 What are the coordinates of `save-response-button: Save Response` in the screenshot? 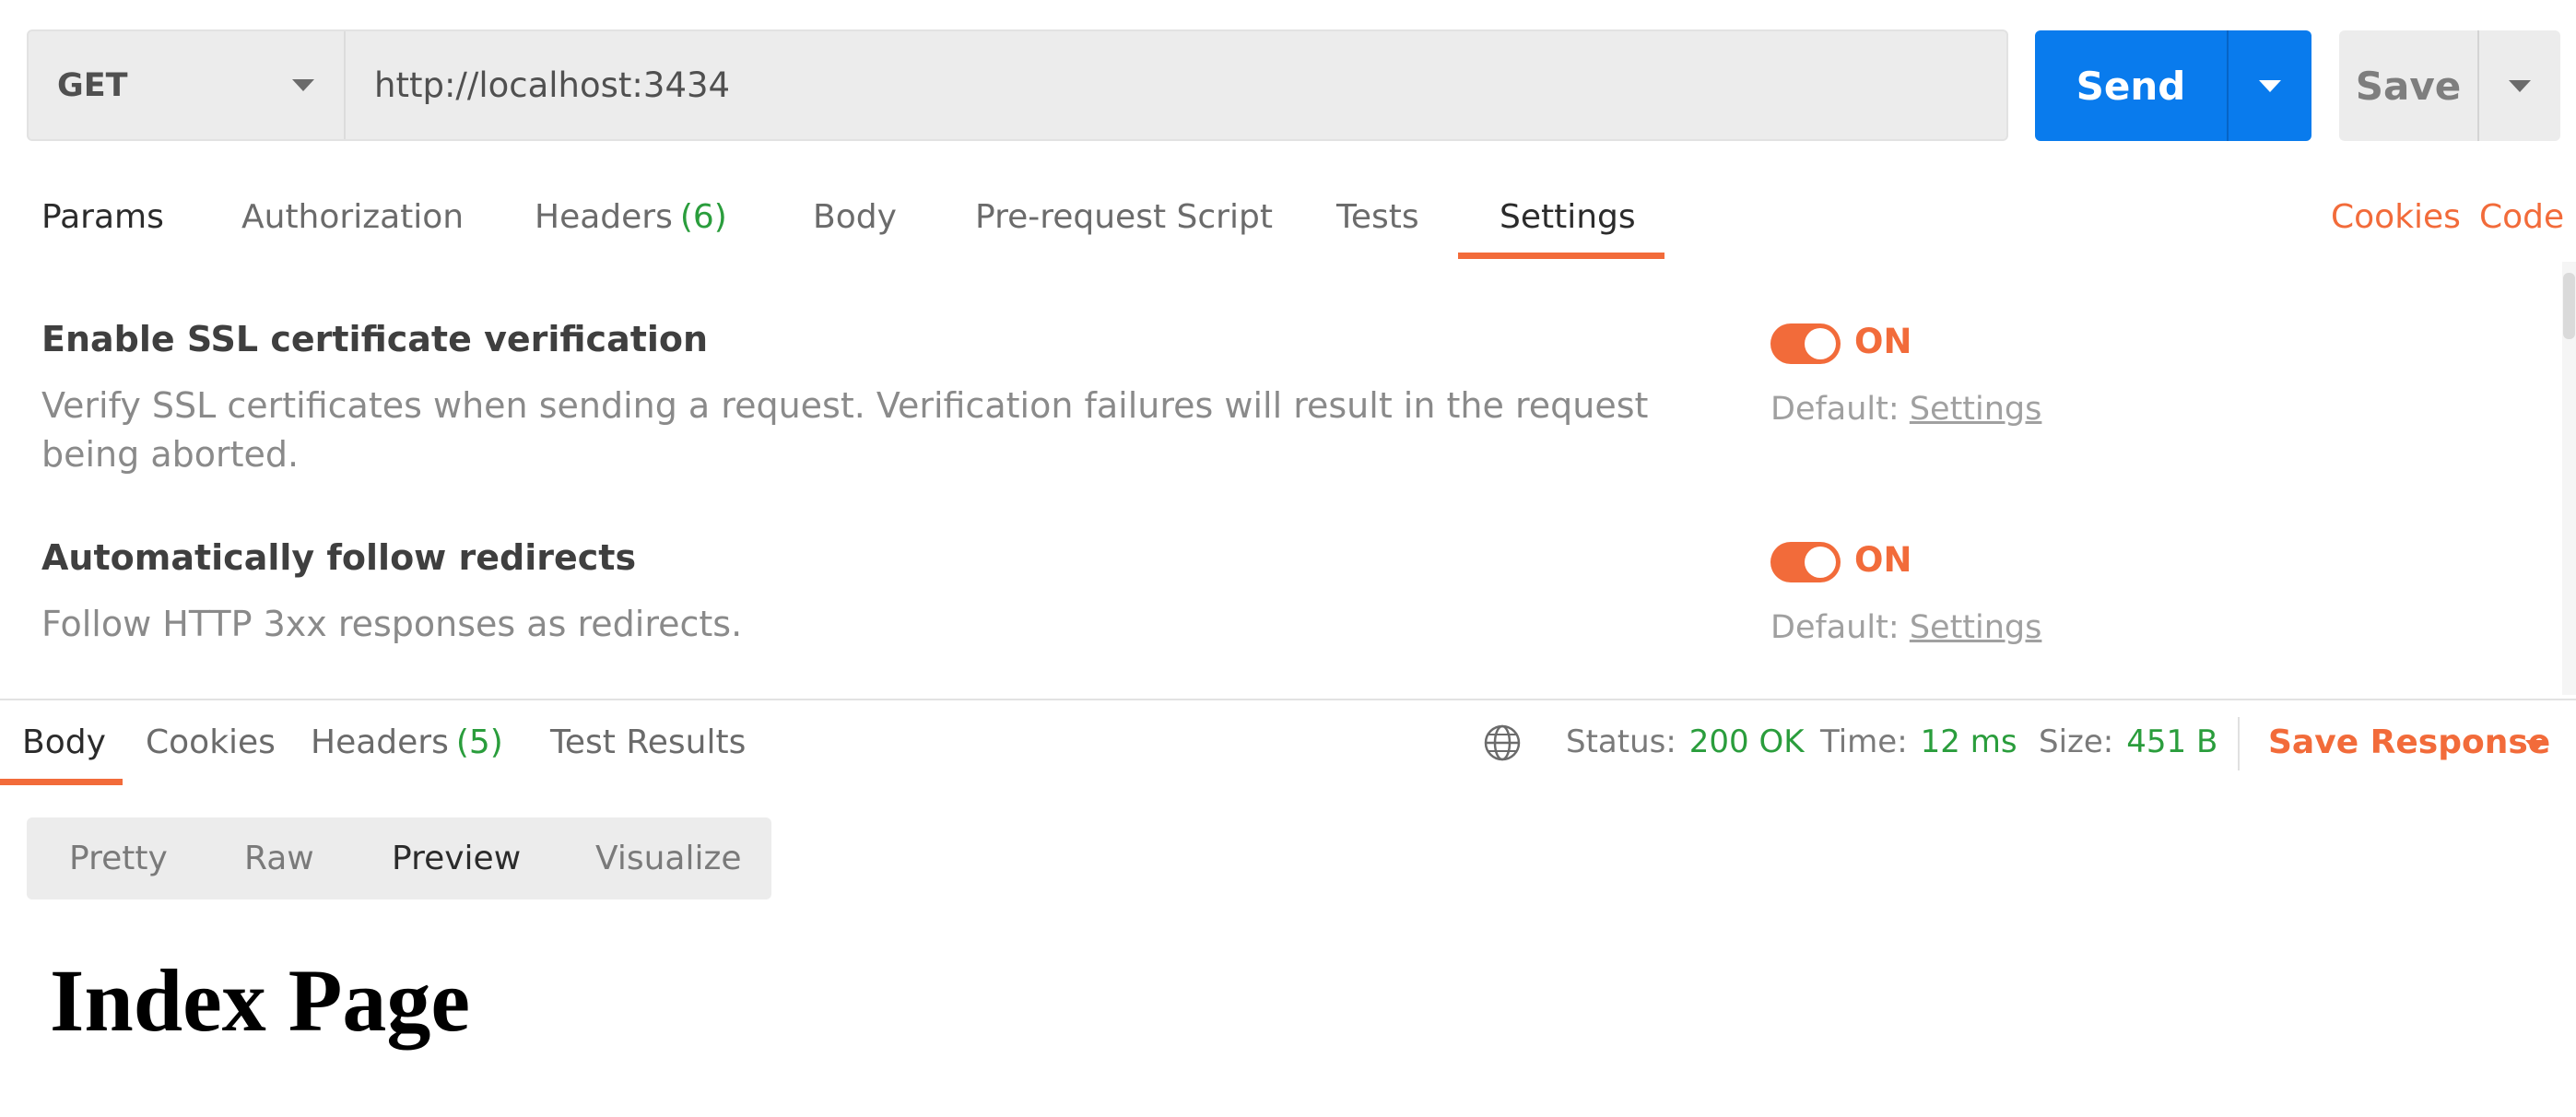 It's located at (2409, 742).